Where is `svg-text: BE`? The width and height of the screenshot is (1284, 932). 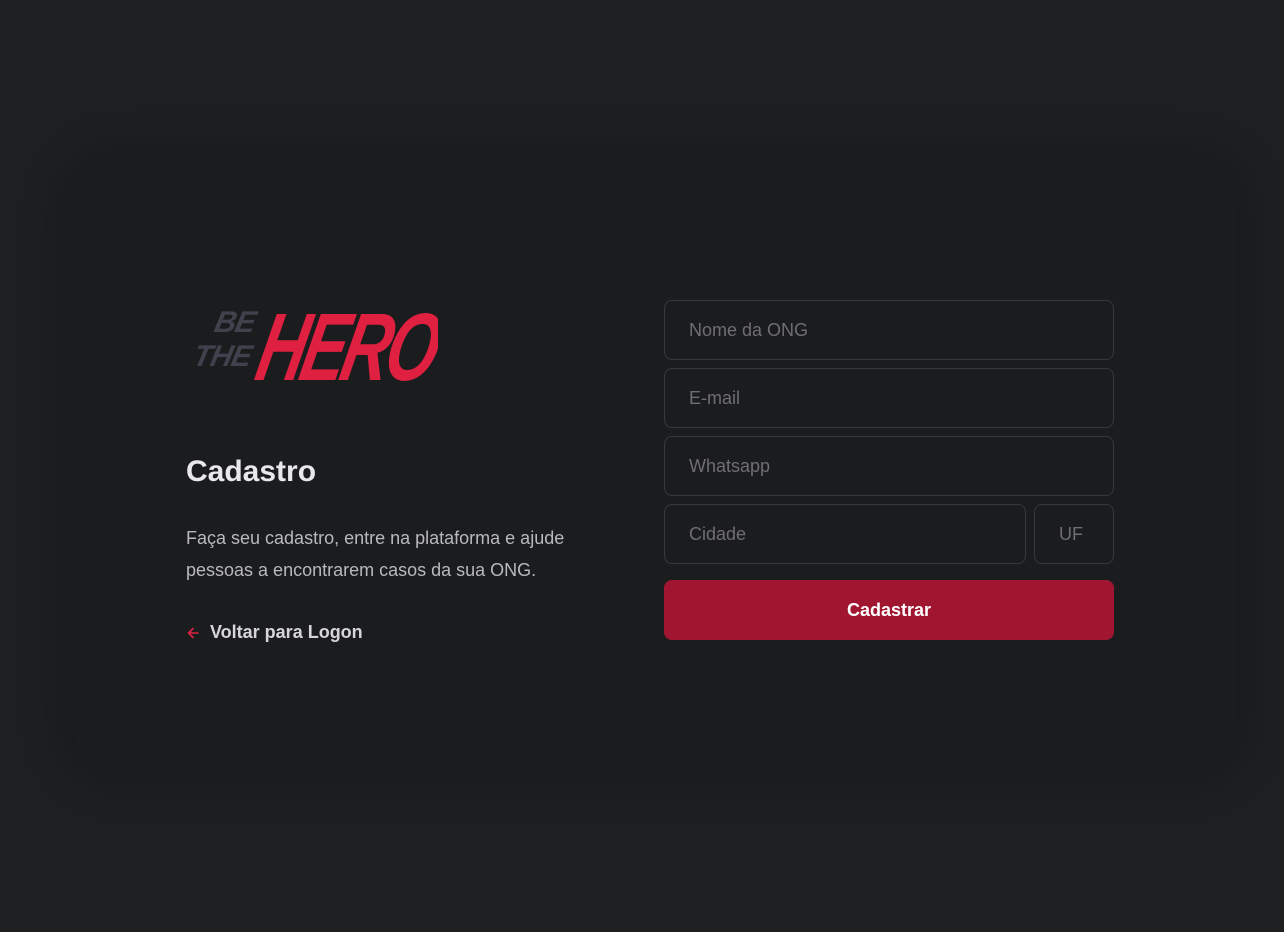 svg-text: BE is located at coordinates (235, 322).